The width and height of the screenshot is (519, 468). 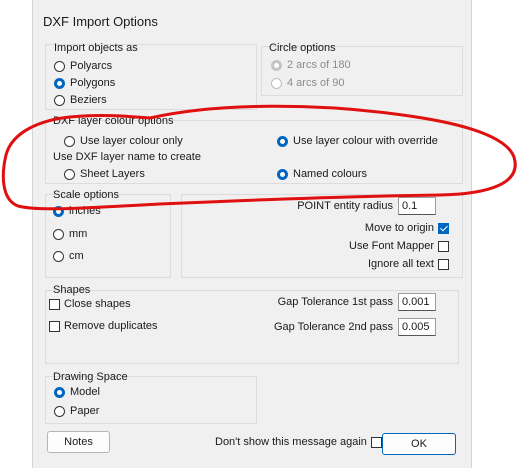 What do you see at coordinates (443, 264) in the screenshot?
I see `ignore-all-text-checkbox` at bounding box center [443, 264].